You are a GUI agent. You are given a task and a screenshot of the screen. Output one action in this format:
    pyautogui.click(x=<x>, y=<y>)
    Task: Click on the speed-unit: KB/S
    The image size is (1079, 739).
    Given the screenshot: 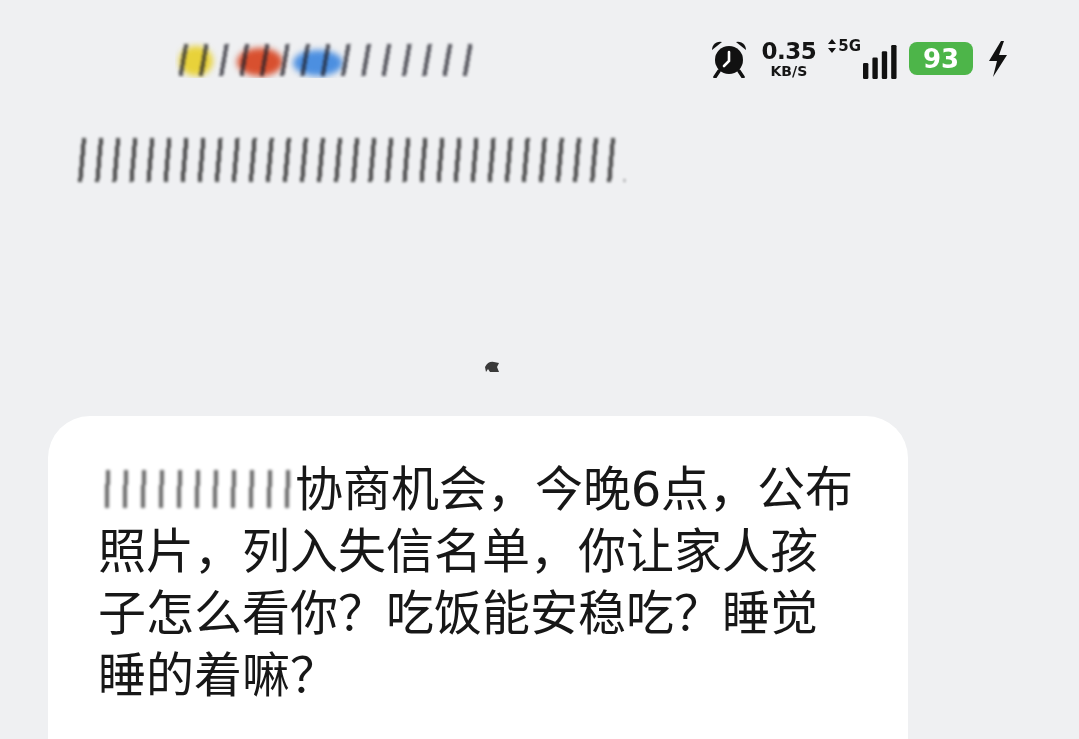 What is the action you would take?
    pyautogui.click(x=789, y=70)
    